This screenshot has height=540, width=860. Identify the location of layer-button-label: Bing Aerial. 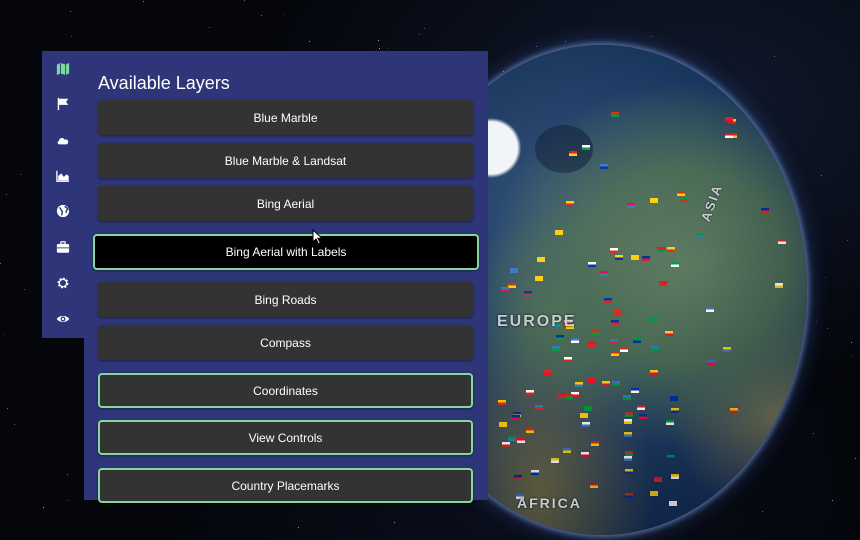
(285, 203).